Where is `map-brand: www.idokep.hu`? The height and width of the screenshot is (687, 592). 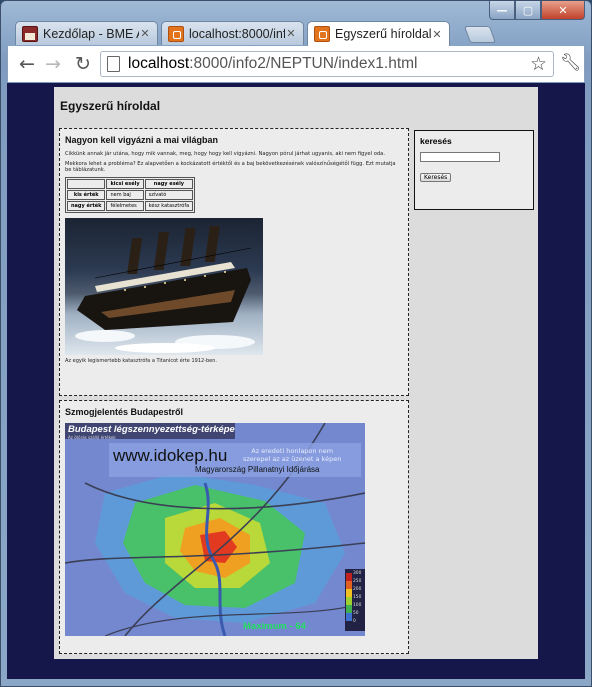
map-brand: www.idokep.hu is located at coordinates (170, 455).